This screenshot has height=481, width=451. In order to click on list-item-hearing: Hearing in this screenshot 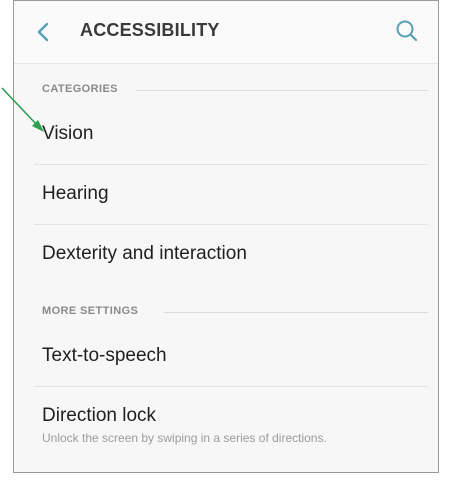, I will do `click(226, 195)`.